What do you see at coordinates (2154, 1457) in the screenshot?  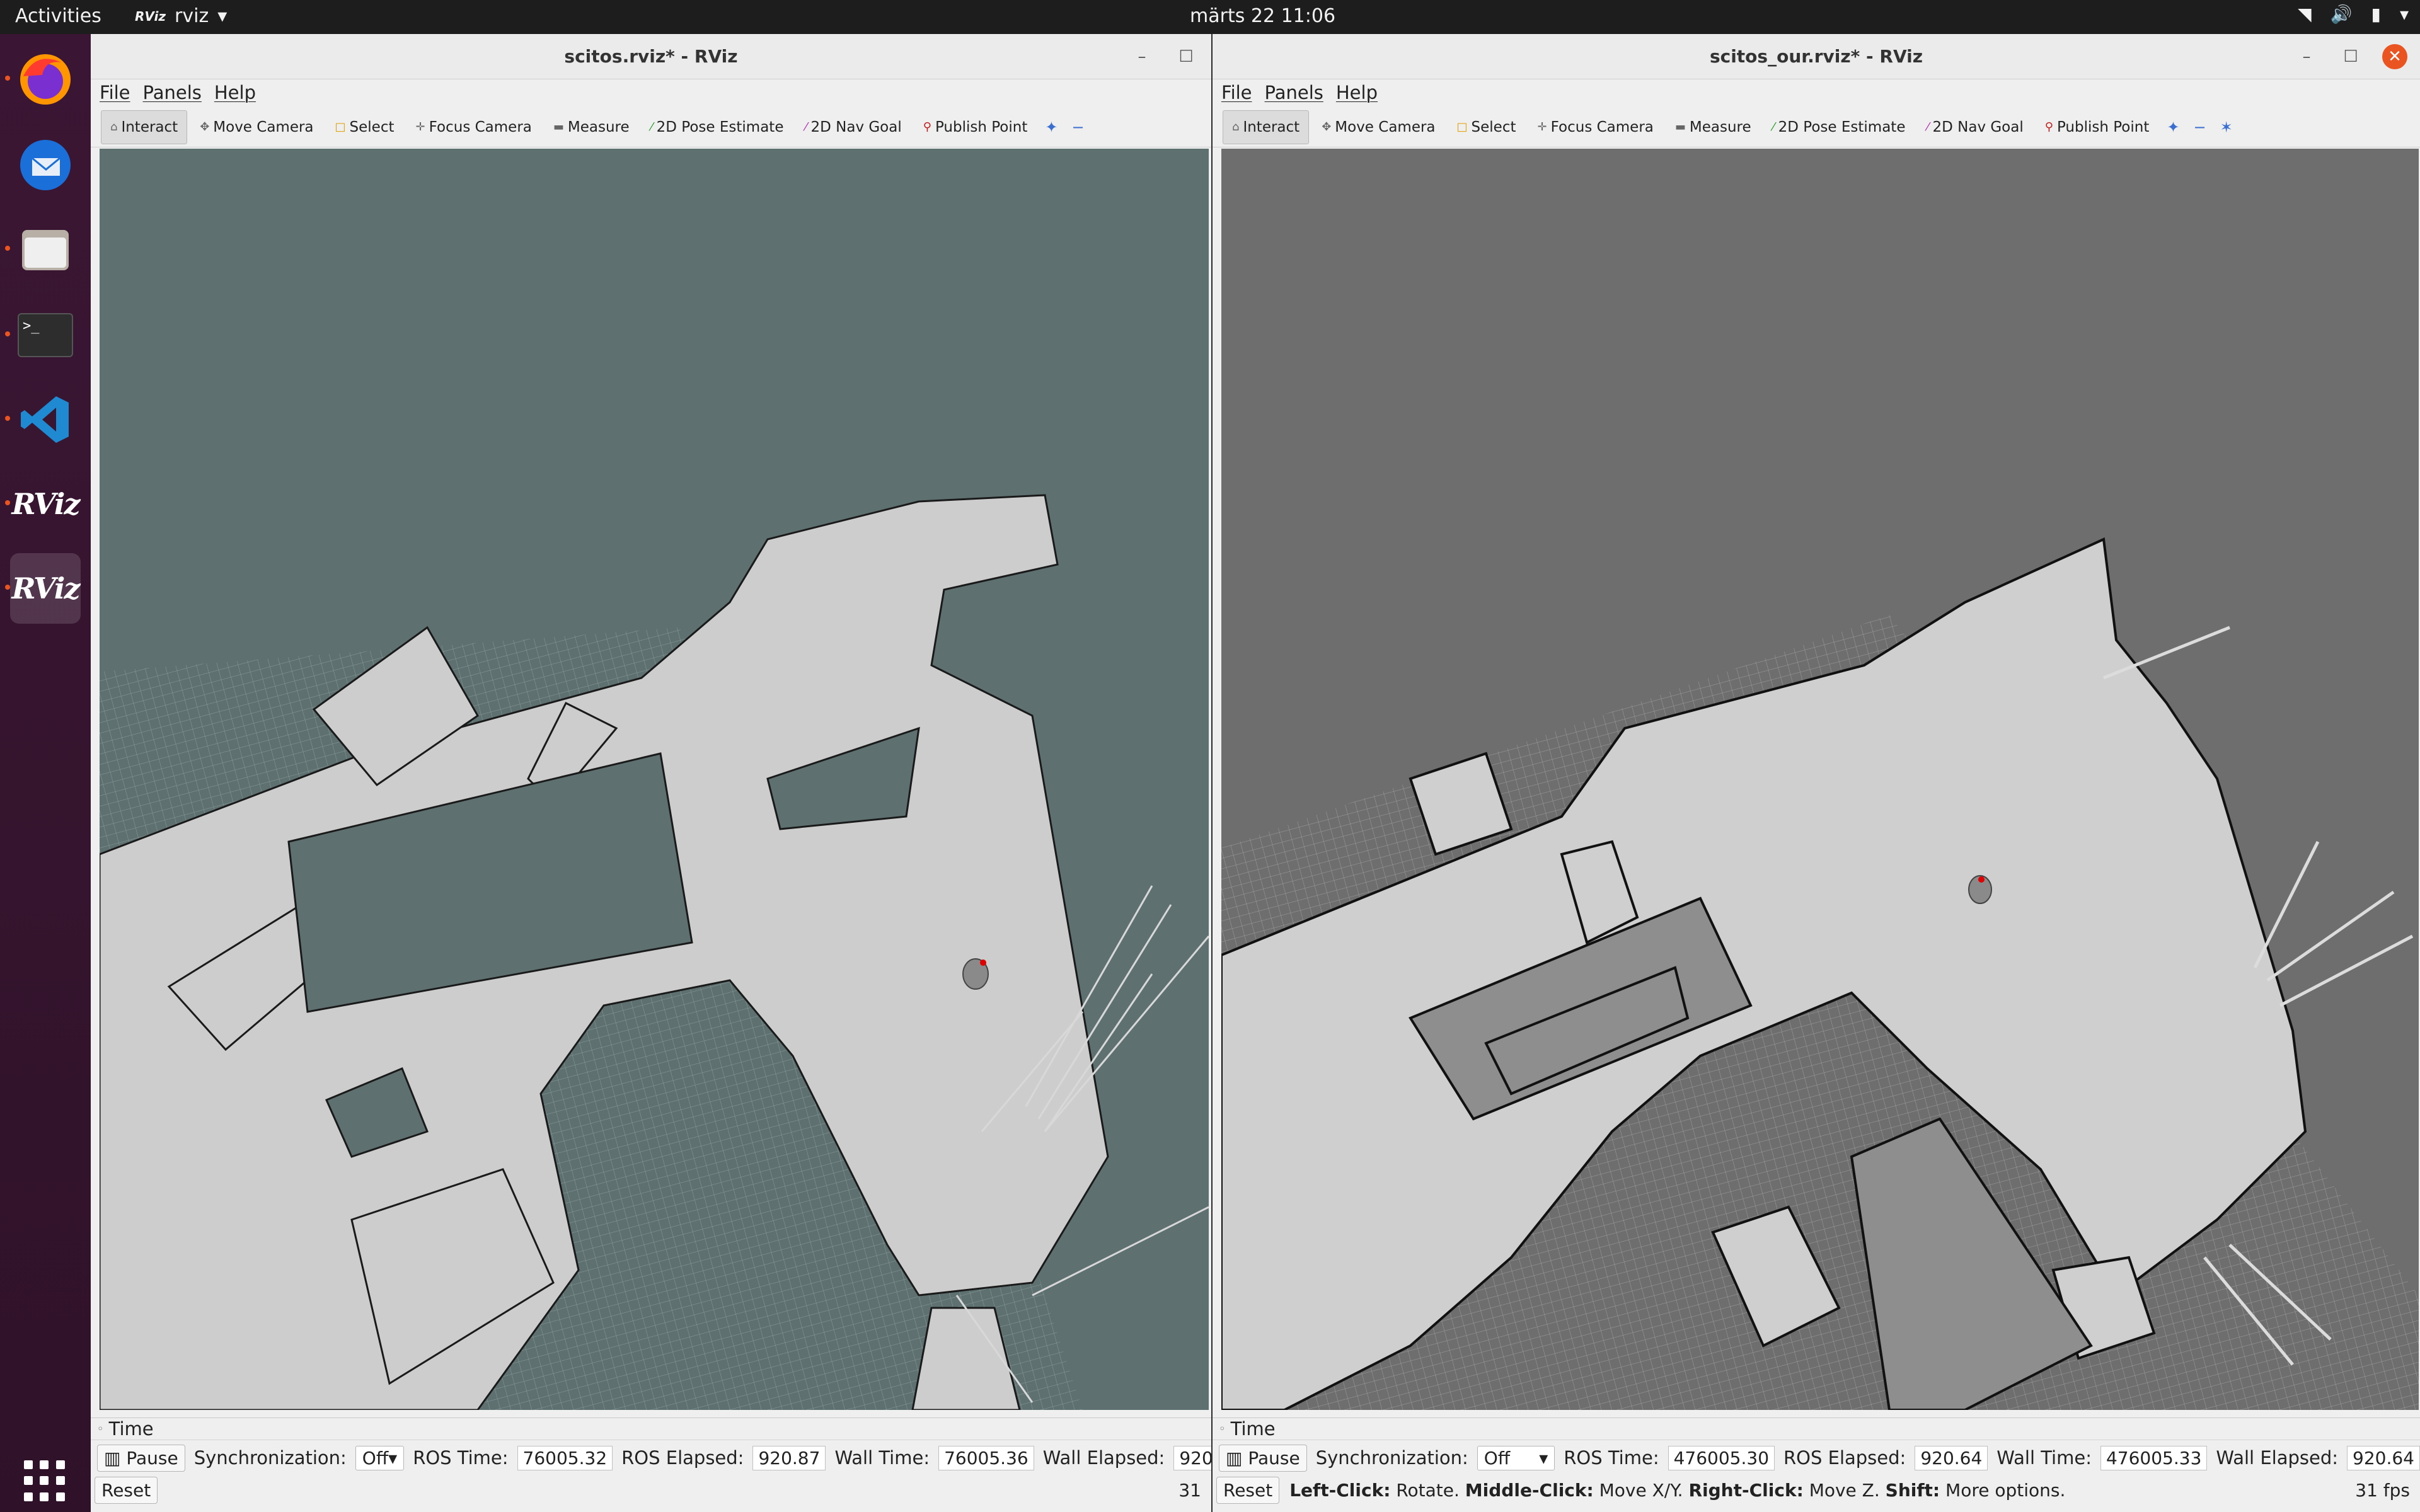 I see `wall-time-field: 476005.33` at bounding box center [2154, 1457].